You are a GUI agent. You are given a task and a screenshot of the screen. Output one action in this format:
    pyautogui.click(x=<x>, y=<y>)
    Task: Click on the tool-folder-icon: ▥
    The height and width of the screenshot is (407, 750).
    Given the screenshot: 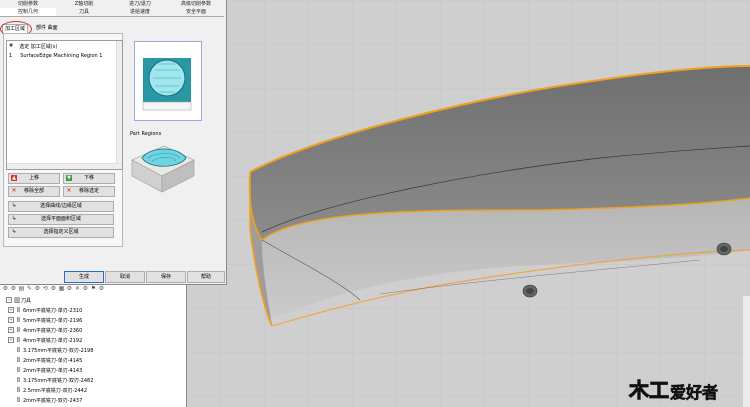 What is the action you would take?
    pyautogui.click(x=17, y=300)
    